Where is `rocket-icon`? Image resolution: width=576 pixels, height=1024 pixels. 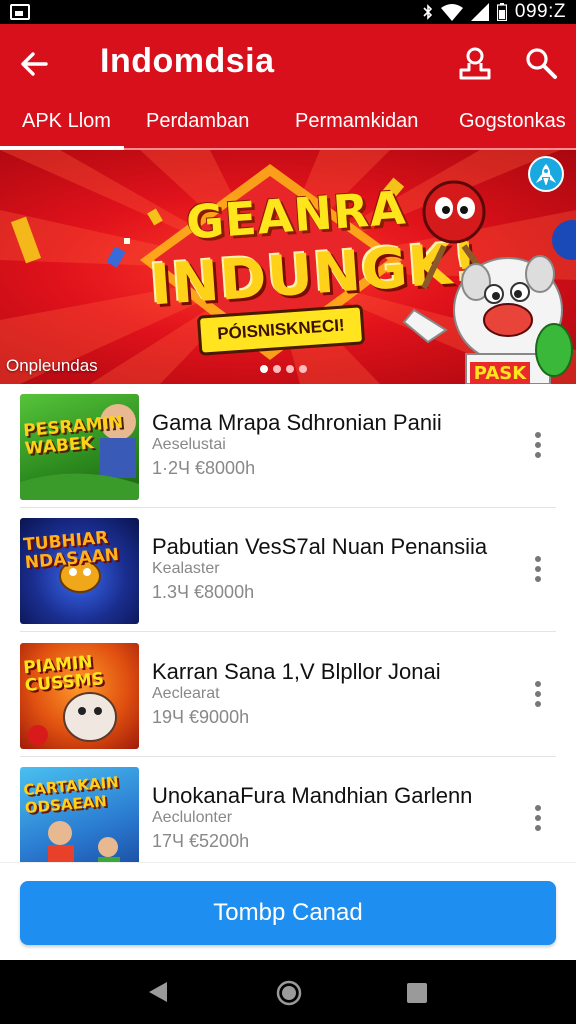 rocket-icon is located at coordinates (546, 174).